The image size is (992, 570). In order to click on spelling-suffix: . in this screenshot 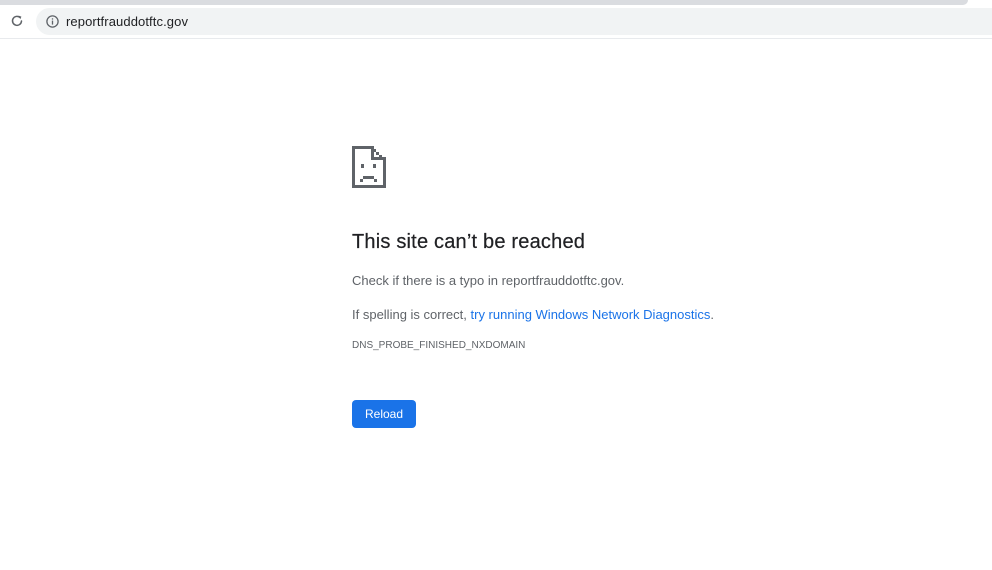, I will do `click(712, 314)`.